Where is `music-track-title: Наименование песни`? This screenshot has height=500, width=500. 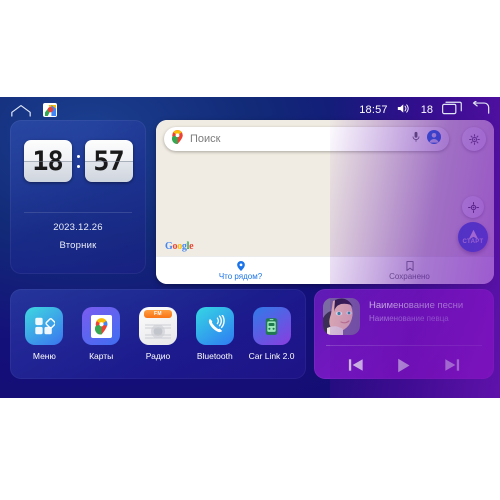 music-track-title: Наименование песни is located at coordinates (416, 305).